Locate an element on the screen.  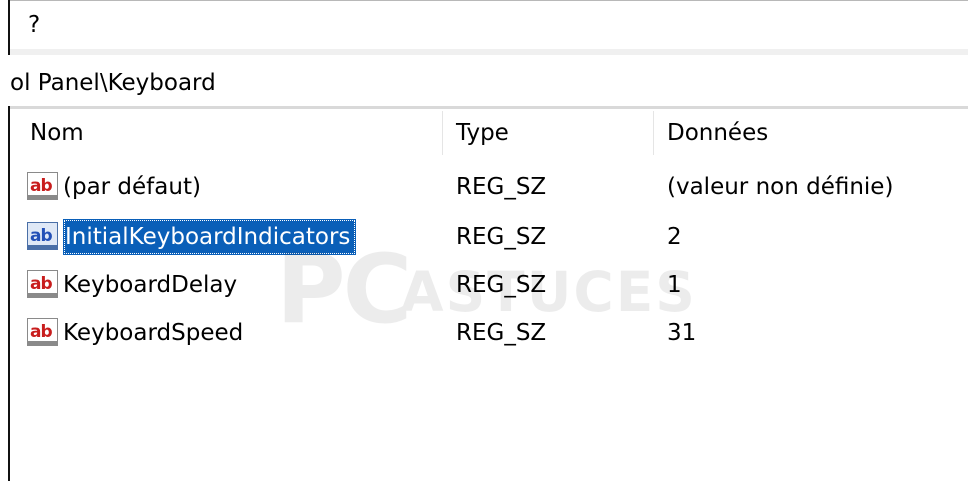
value-name: KeyboardDelay is located at coordinates (150, 285).